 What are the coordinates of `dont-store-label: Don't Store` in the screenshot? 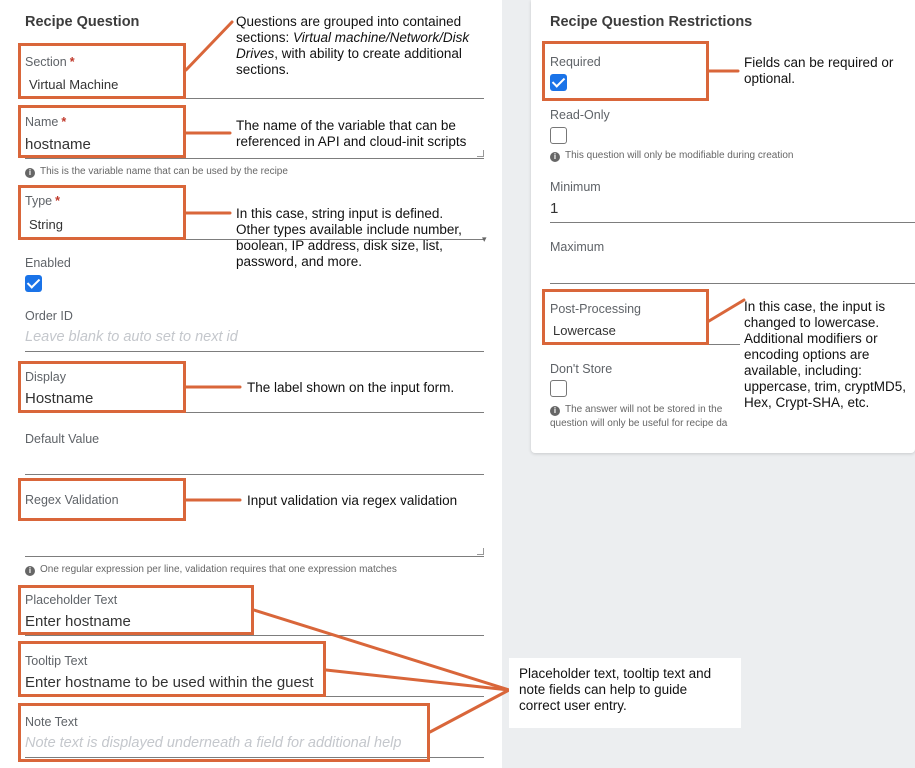 It's located at (581, 369).